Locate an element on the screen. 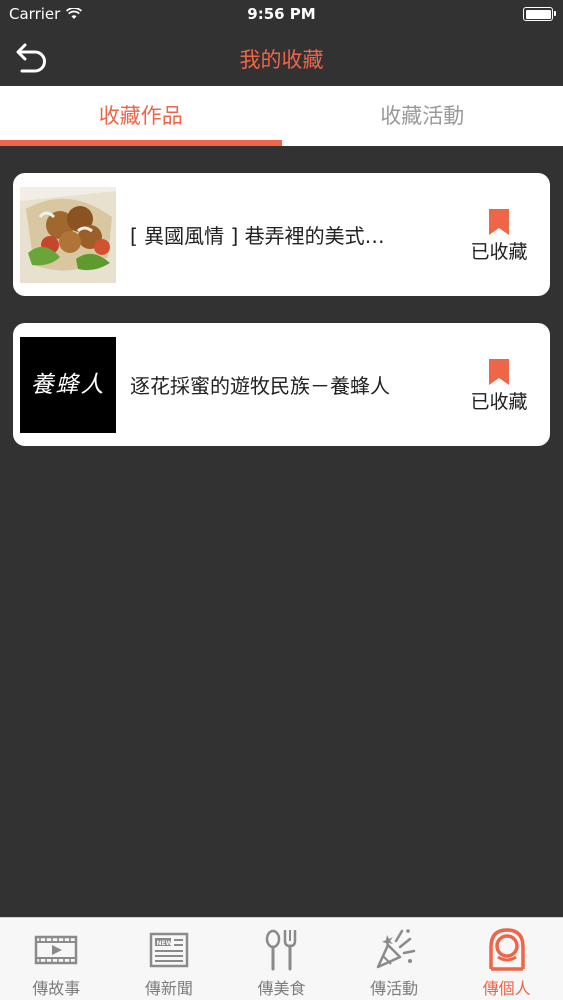 The image size is (563, 1000). nav-bar: 我的收藏 is located at coordinates (281, 57).